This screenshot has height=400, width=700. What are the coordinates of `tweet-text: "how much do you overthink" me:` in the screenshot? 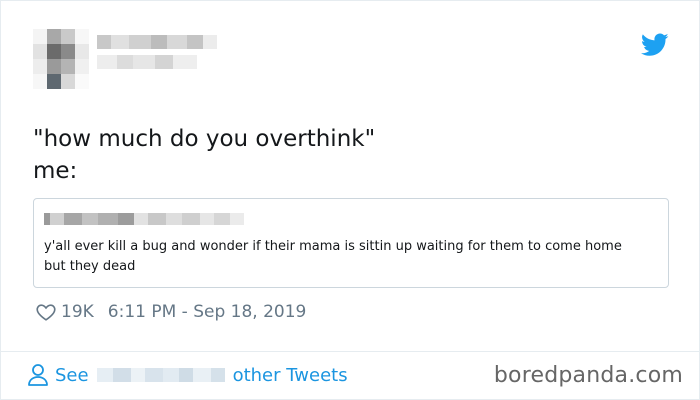 It's located at (204, 155).